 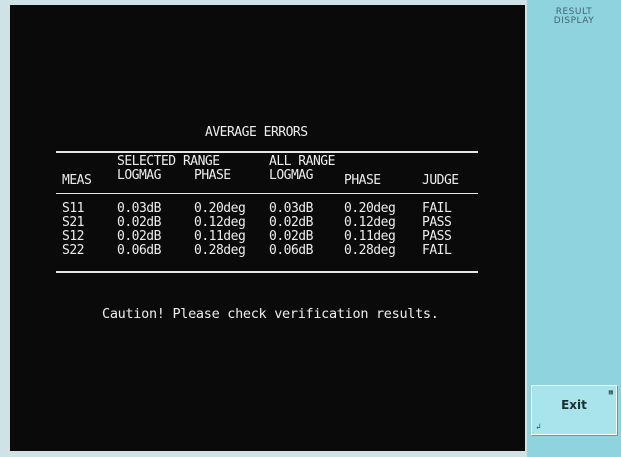 I want to click on softkey-corner-icon: ▦, so click(x=610, y=392).